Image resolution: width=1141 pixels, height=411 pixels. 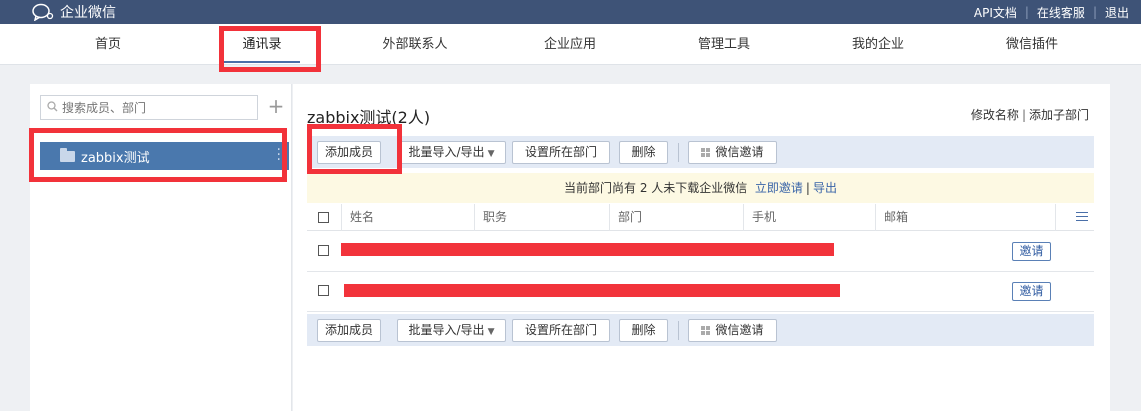 What do you see at coordinates (878, 44) in the screenshot?
I see `nav-my-enterprise: 我的企业` at bounding box center [878, 44].